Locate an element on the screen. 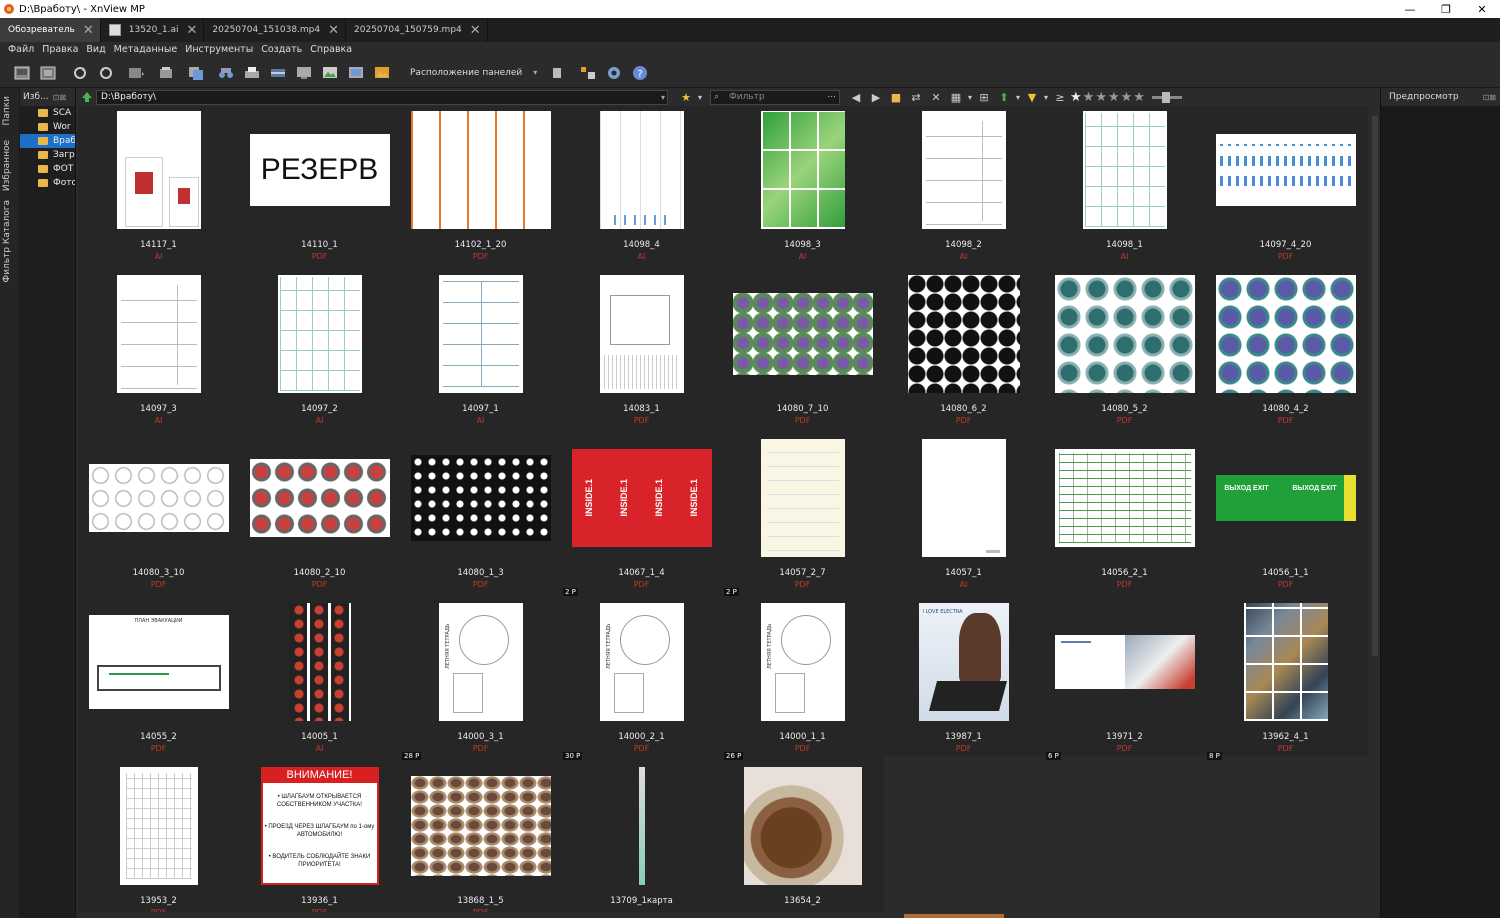 Image resolution: width=1500 pixels, height=918 pixels. panels-icon is located at coordinates (588, 73).